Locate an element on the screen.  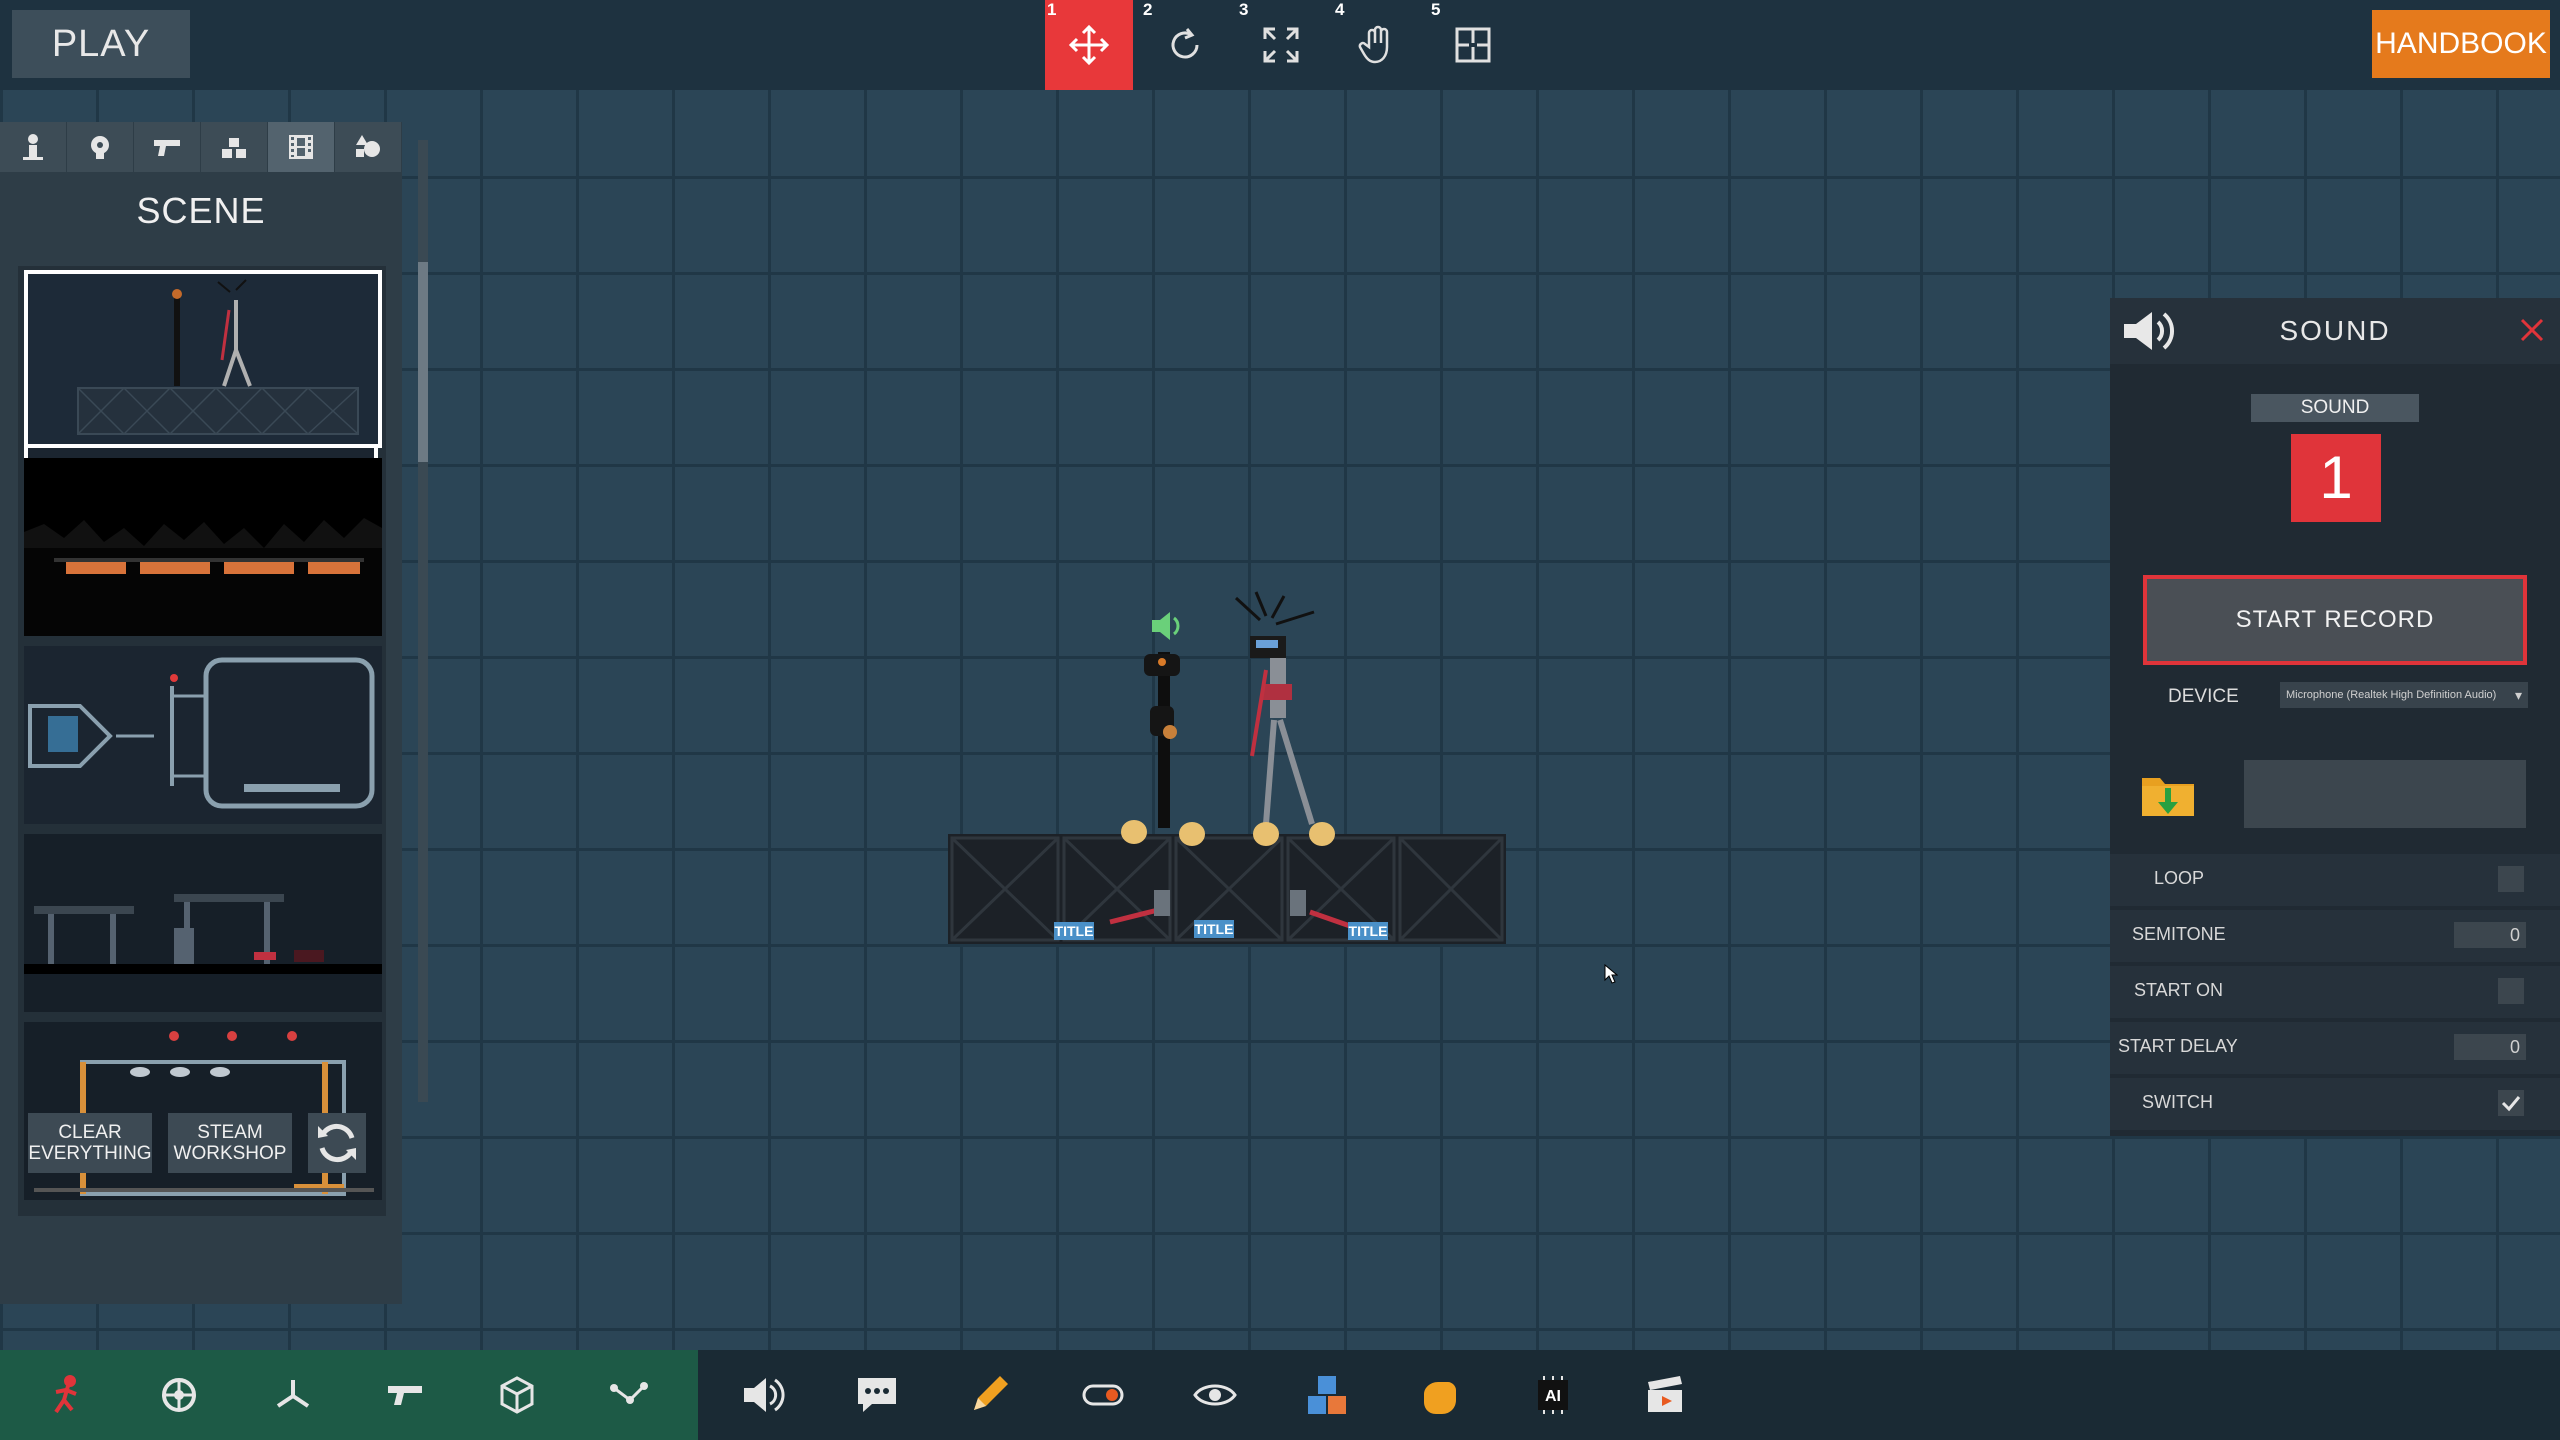
checkmark-icon is located at coordinates (2511, 1104).